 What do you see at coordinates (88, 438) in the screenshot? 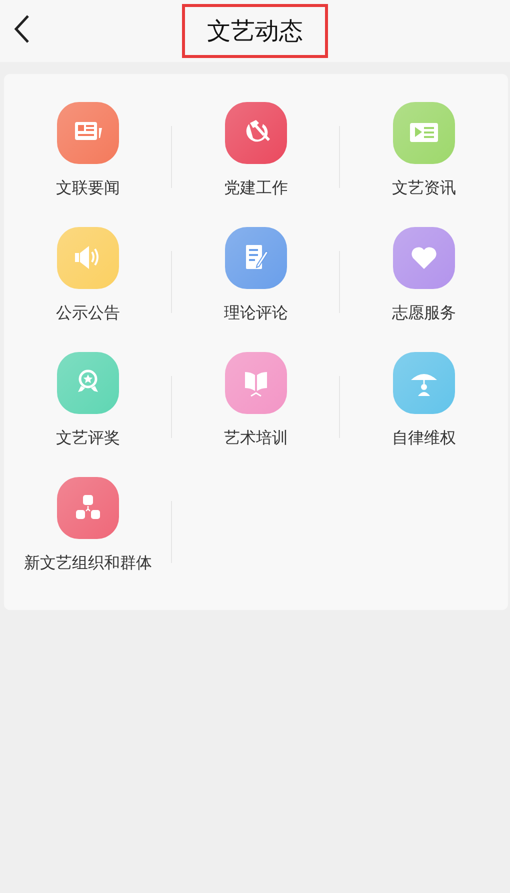
I see `menu-label: 文艺评奖` at bounding box center [88, 438].